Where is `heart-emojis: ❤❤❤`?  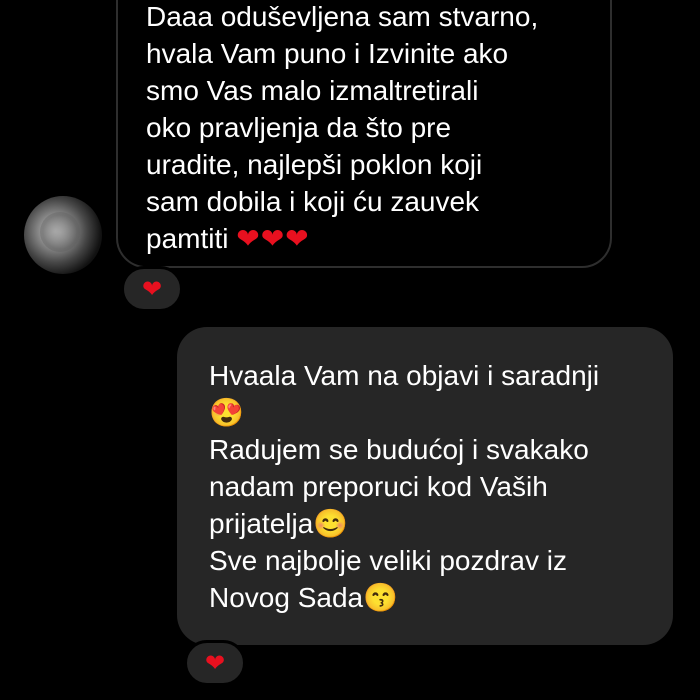 heart-emojis: ❤❤❤ is located at coordinates (273, 238).